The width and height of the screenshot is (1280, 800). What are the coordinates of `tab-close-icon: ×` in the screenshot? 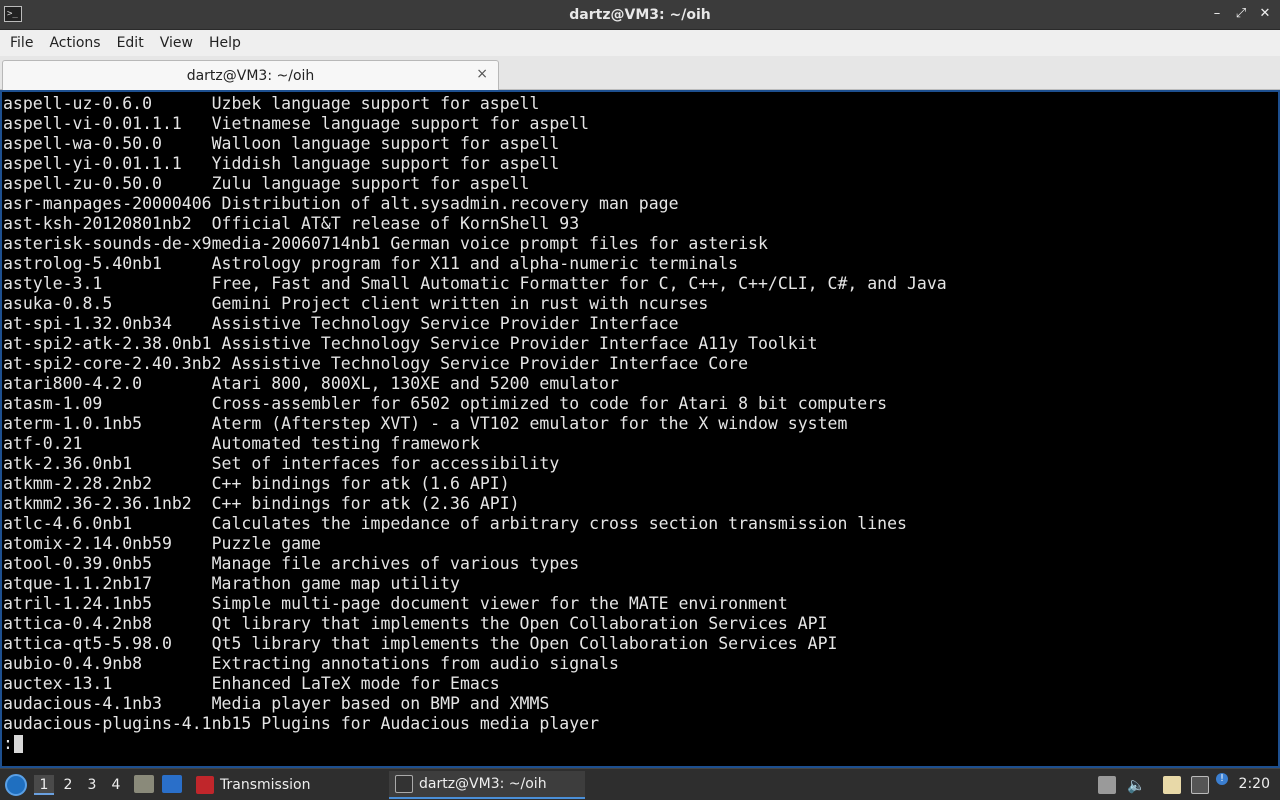 It's located at (482, 74).